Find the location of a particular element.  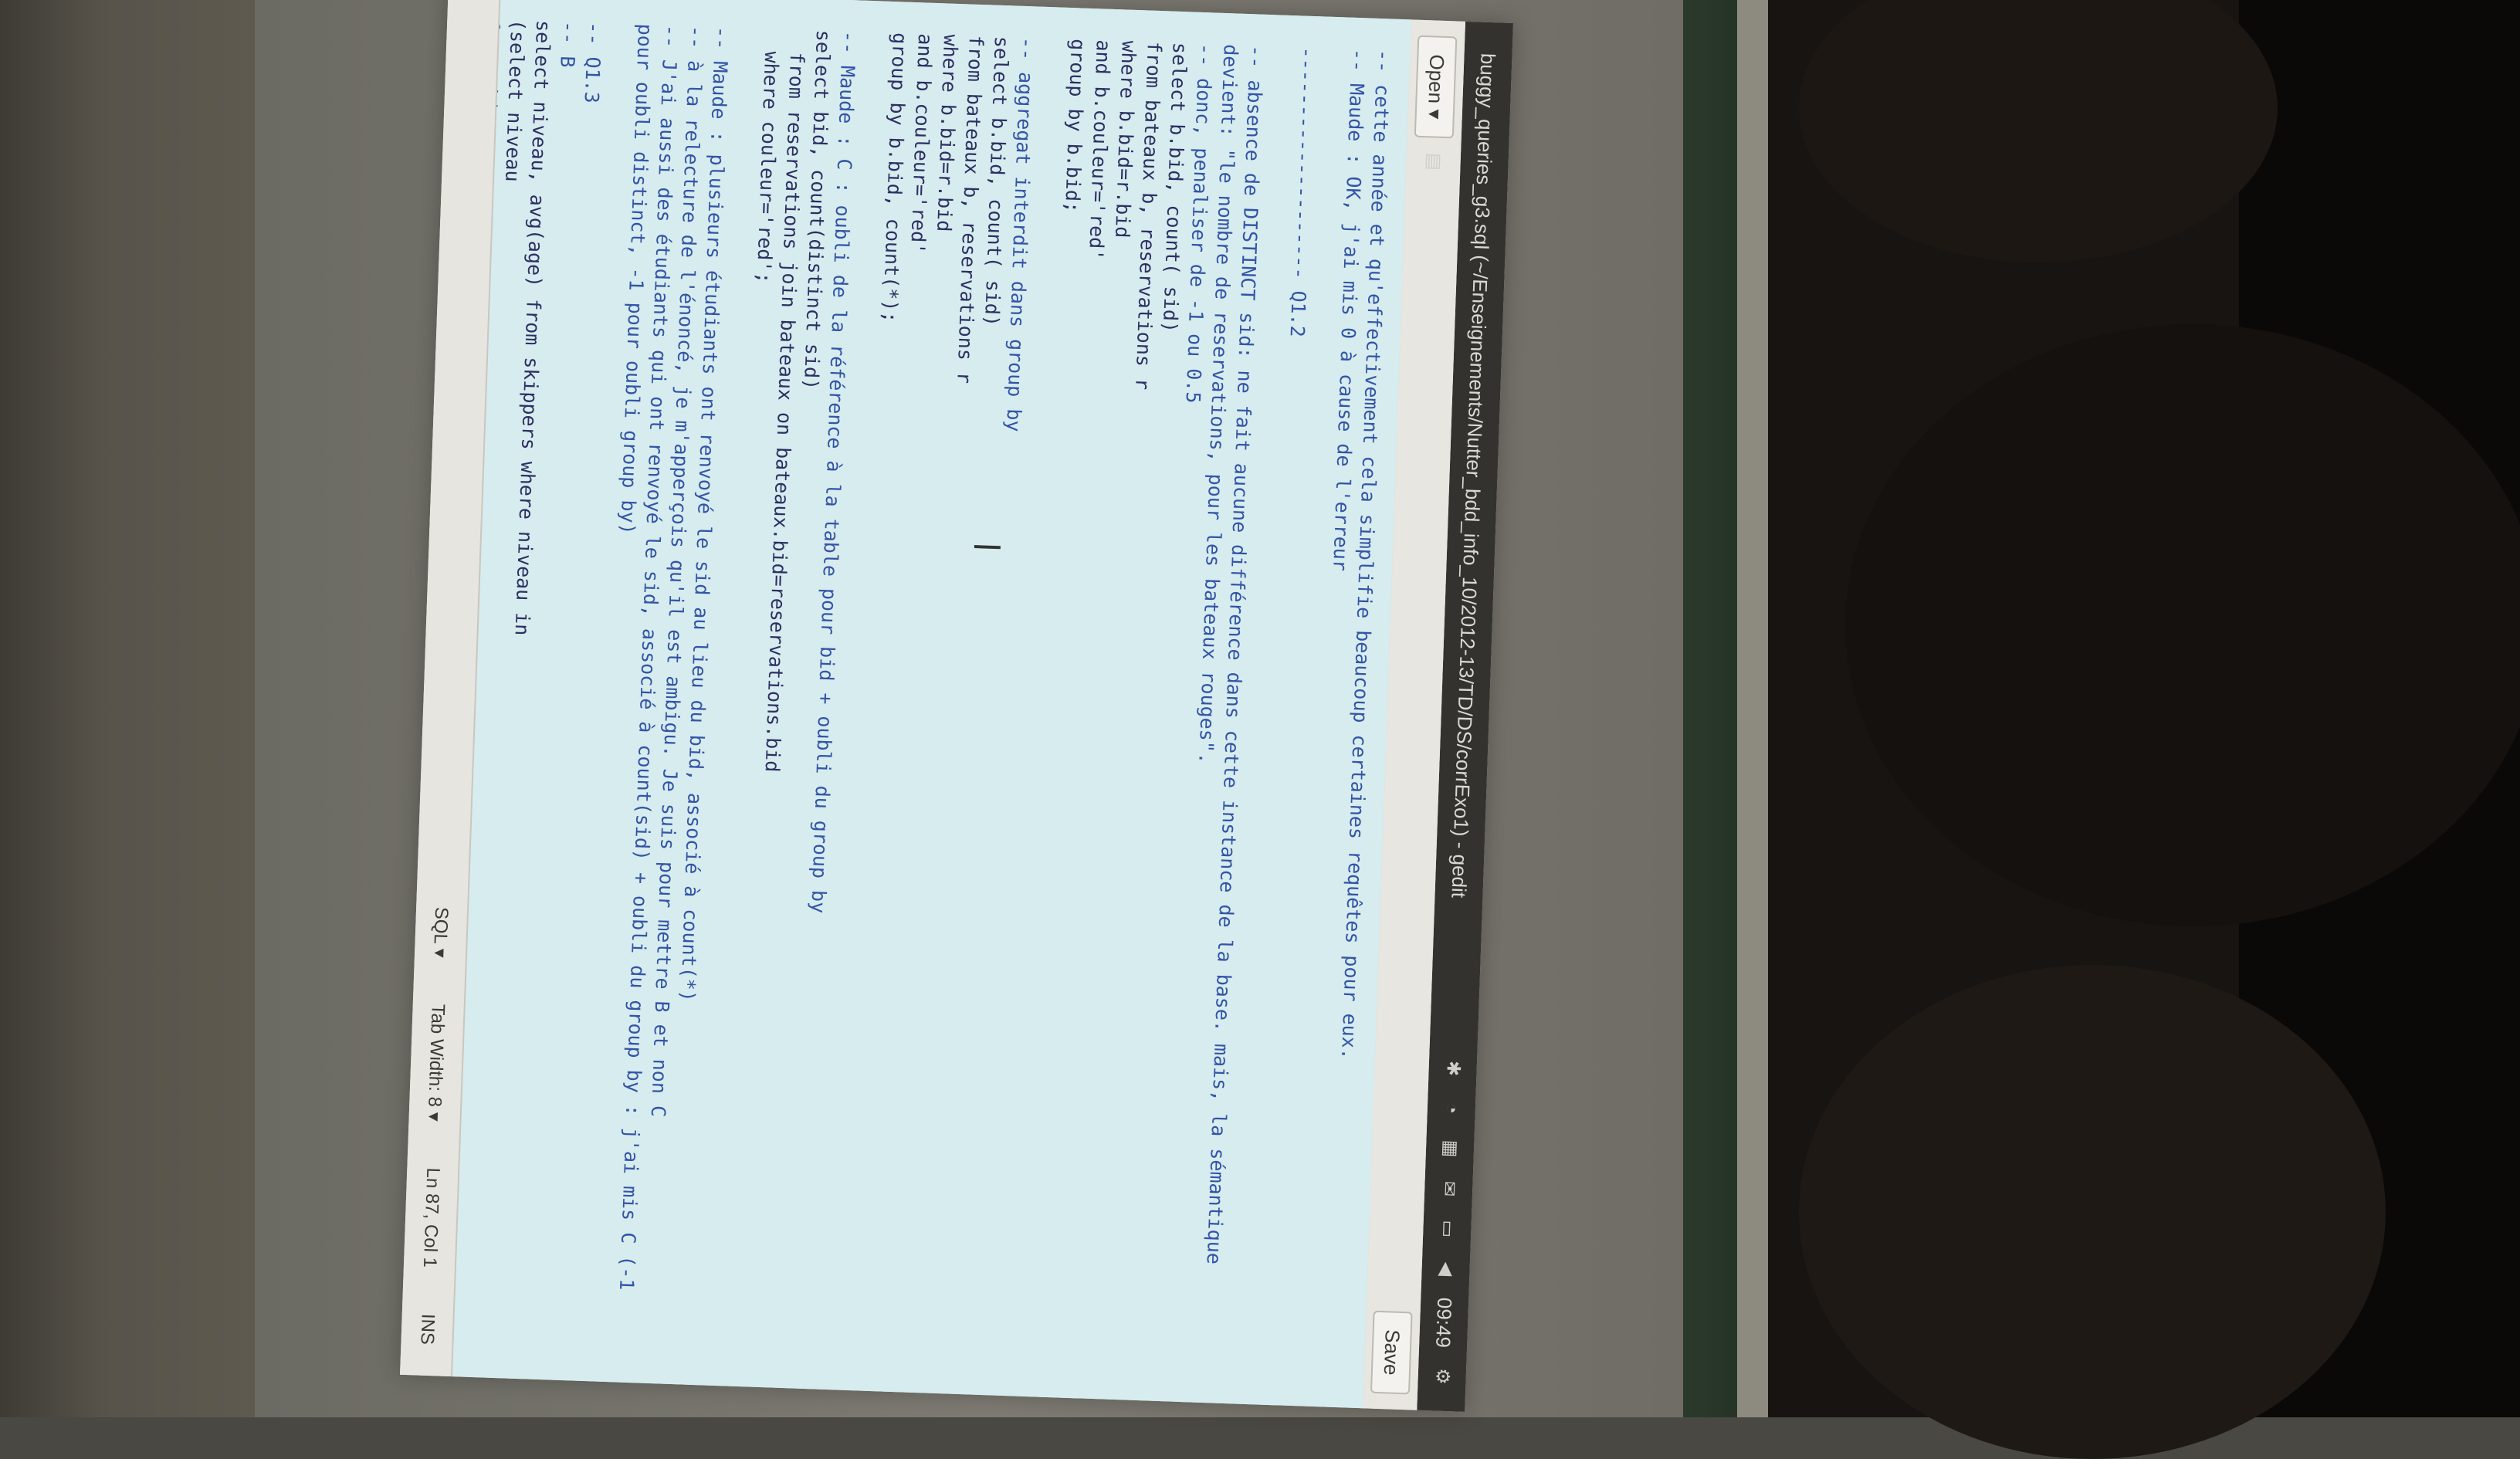

wall-left is located at coordinates (127, 708).